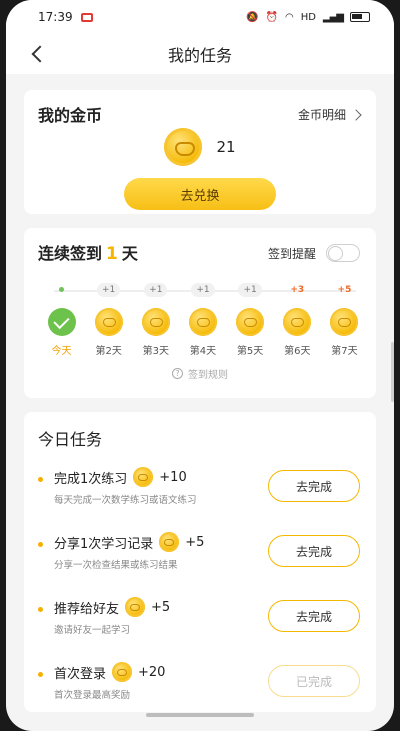 This screenshot has height=731, width=400. Describe the element at coordinates (250, 351) in the screenshot. I see `day-label: 第5天` at that location.